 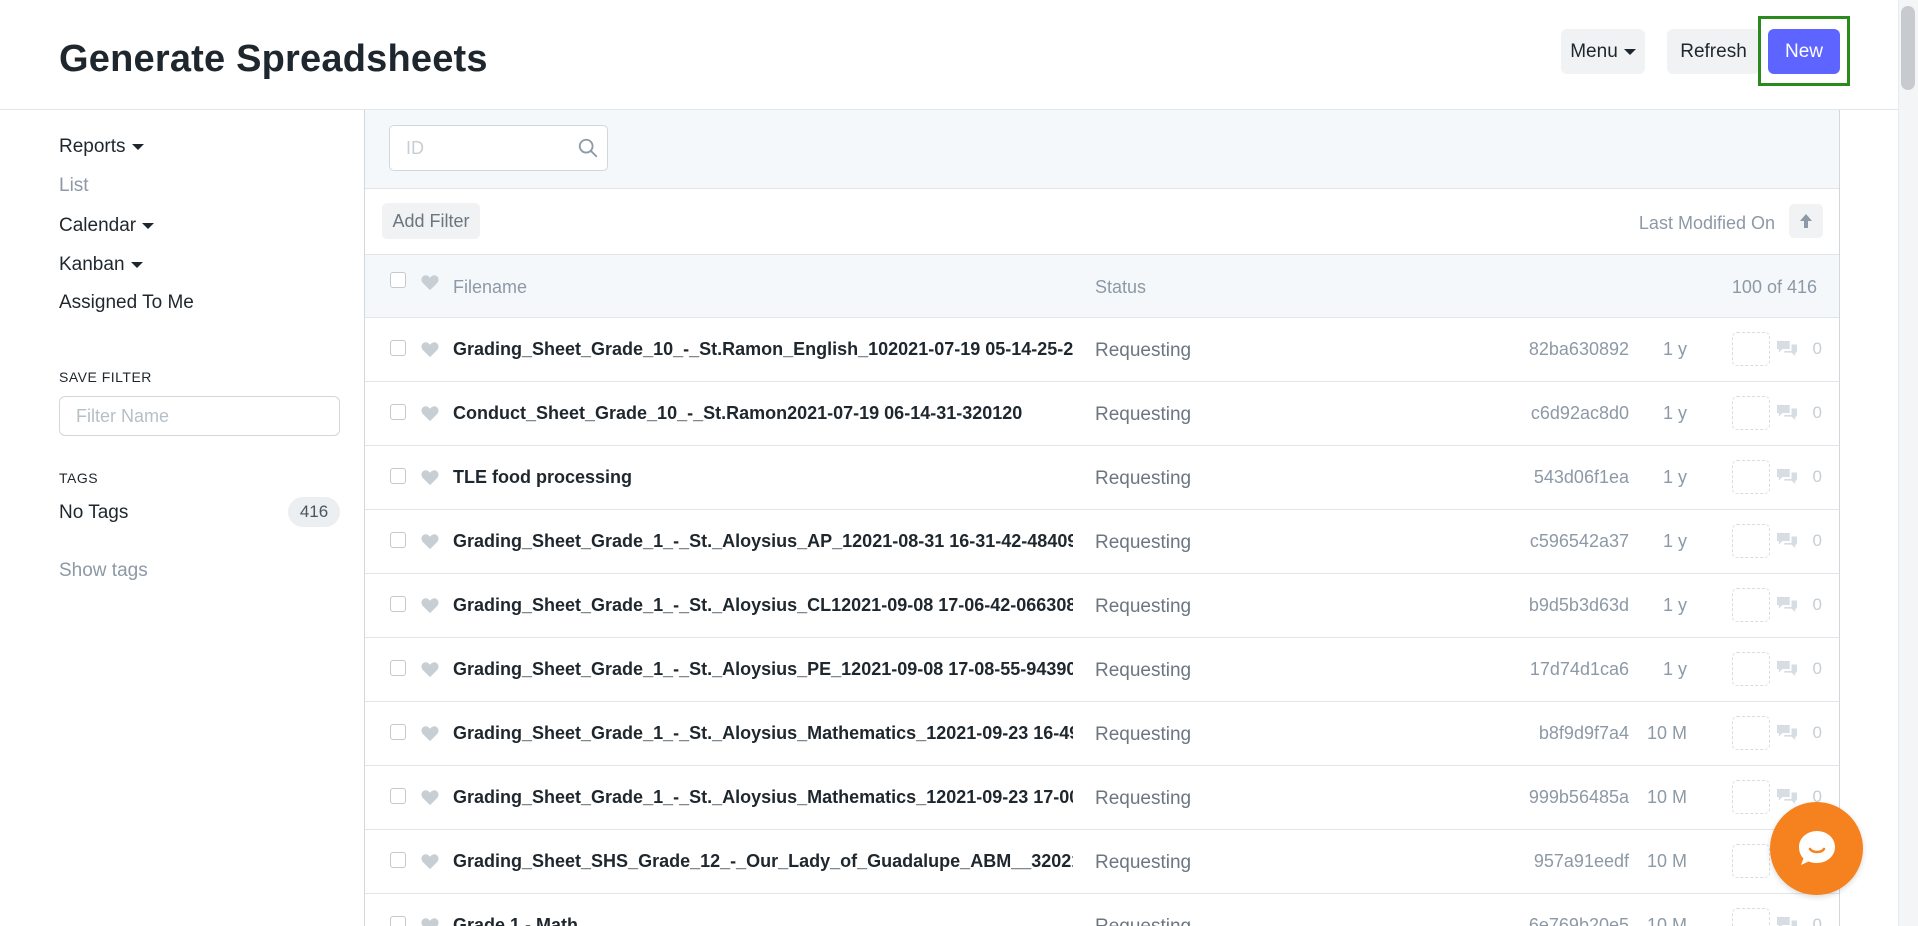 What do you see at coordinates (199, 416) in the screenshot?
I see `filter-name-input` at bounding box center [199, 416].